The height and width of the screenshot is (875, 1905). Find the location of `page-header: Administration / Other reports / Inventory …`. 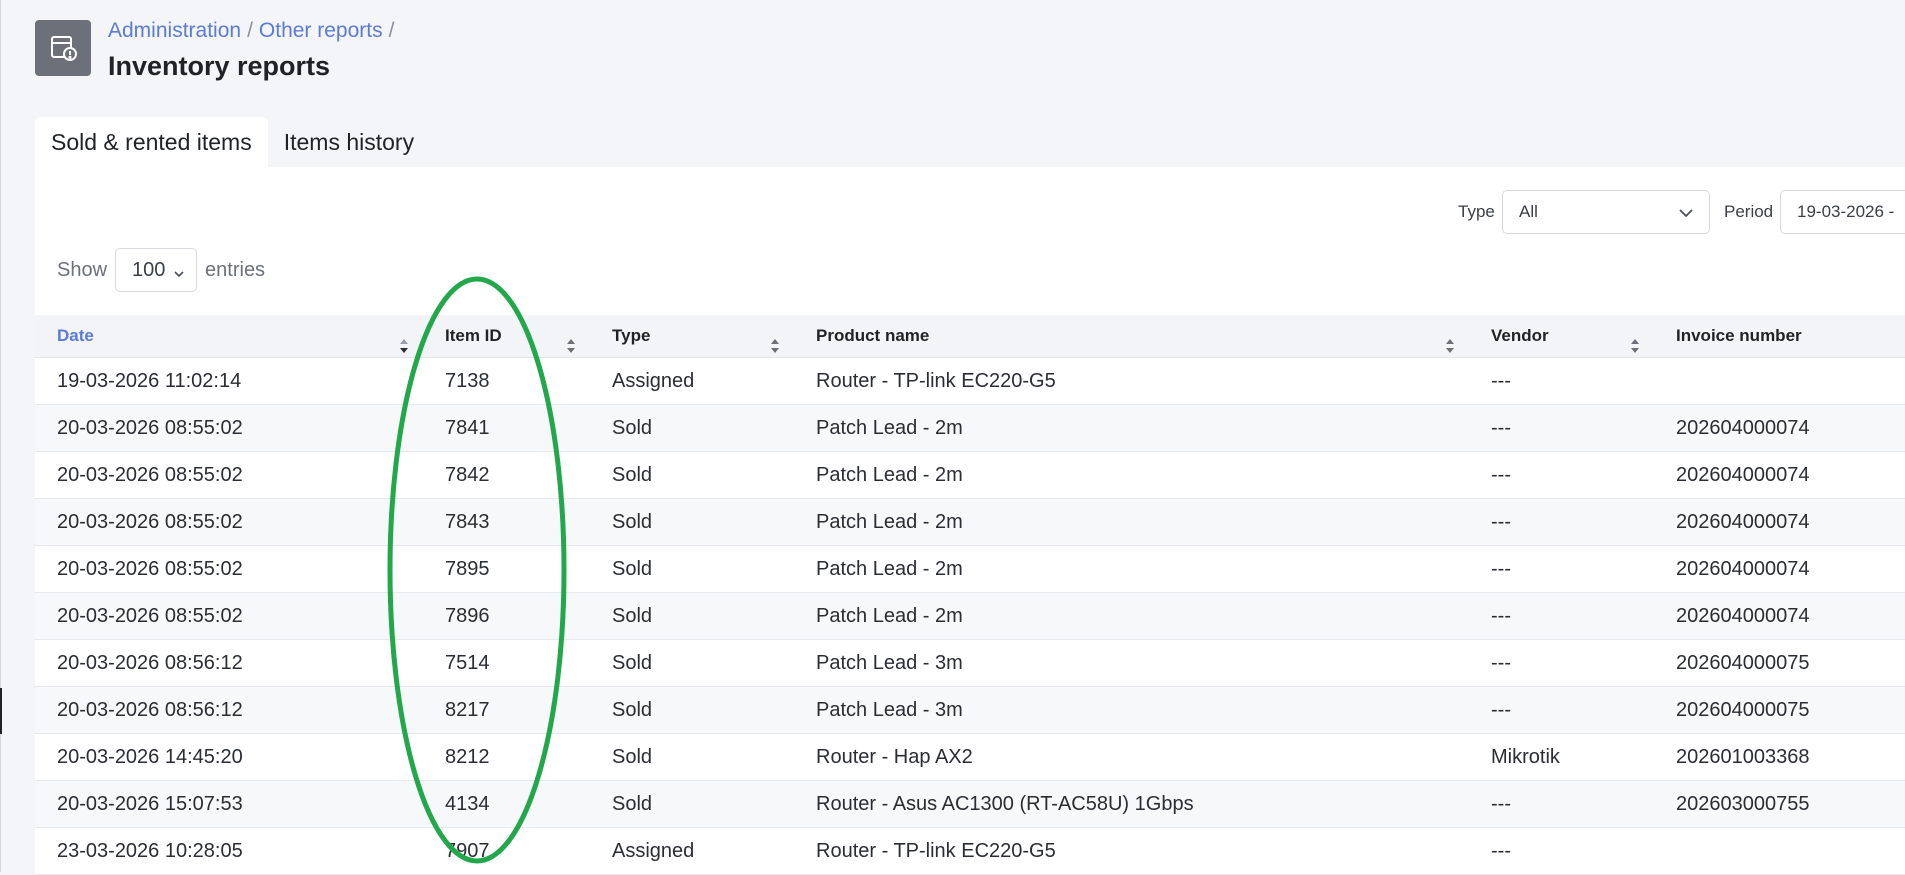

page-header: Administration / Other reports / Inventory … is located at coordinates (217, 50).